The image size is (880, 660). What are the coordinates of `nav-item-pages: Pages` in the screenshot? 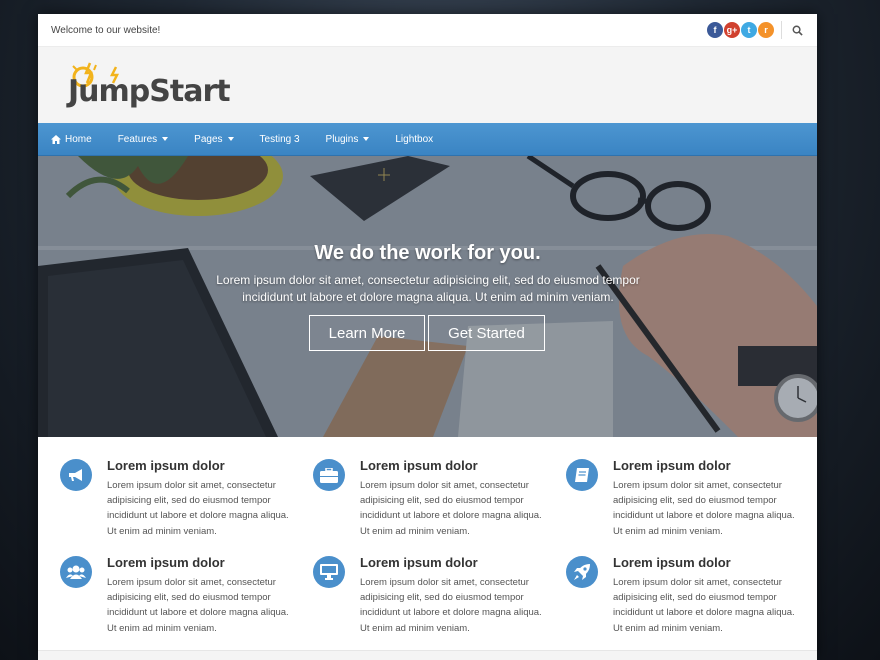 It's located at (214, 139).